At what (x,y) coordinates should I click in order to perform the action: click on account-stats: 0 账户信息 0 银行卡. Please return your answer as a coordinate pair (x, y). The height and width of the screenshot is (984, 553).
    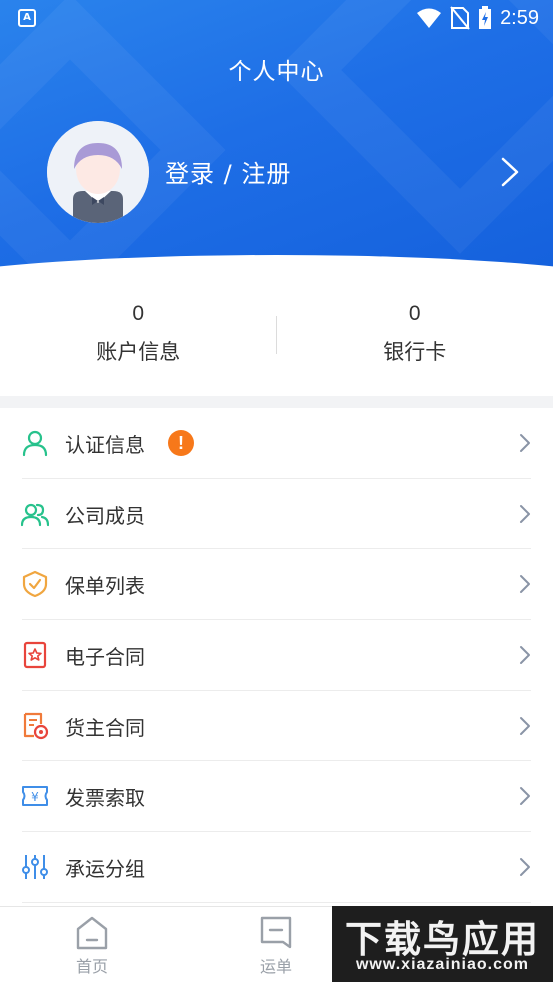
    Looking at the image, I should click on (276, 344).